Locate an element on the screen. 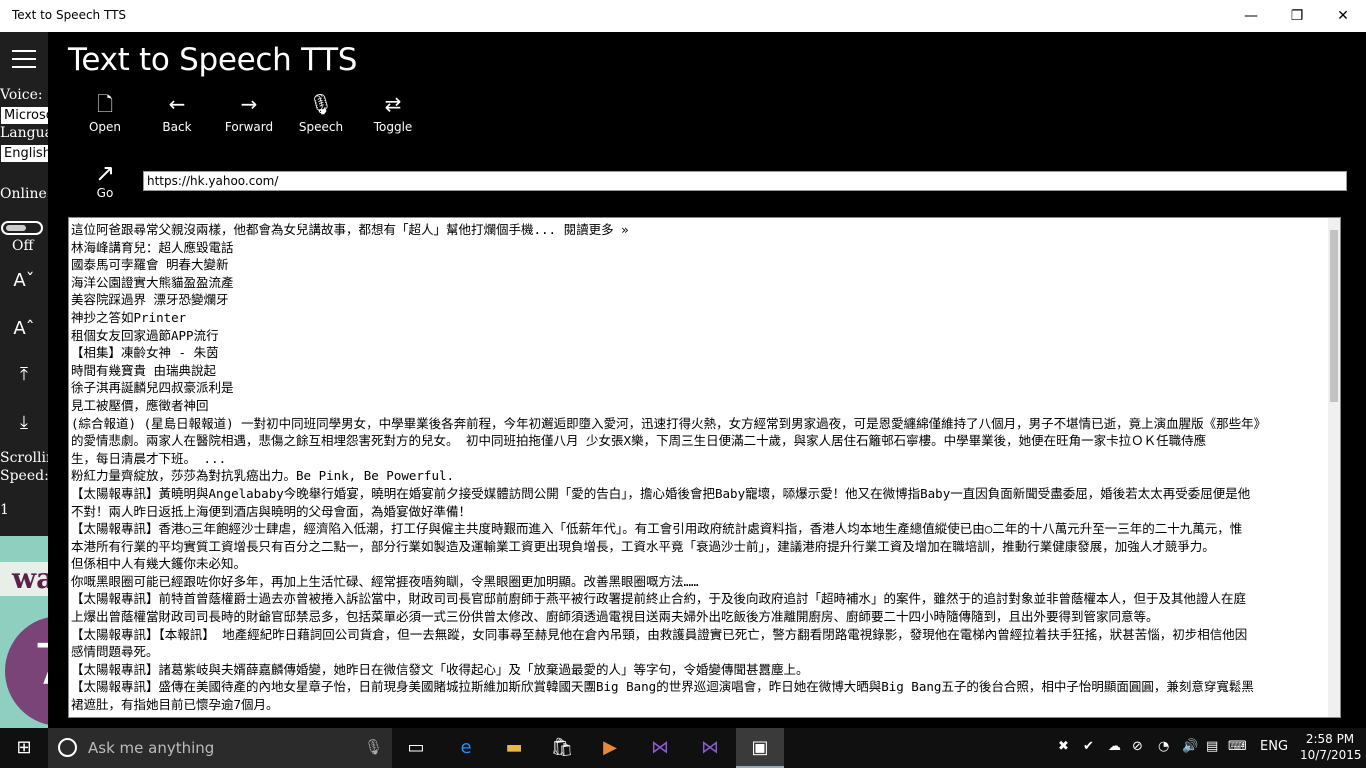 The image size is (1366, 768). back-button: ← Back is located at coordinates (177, 113).